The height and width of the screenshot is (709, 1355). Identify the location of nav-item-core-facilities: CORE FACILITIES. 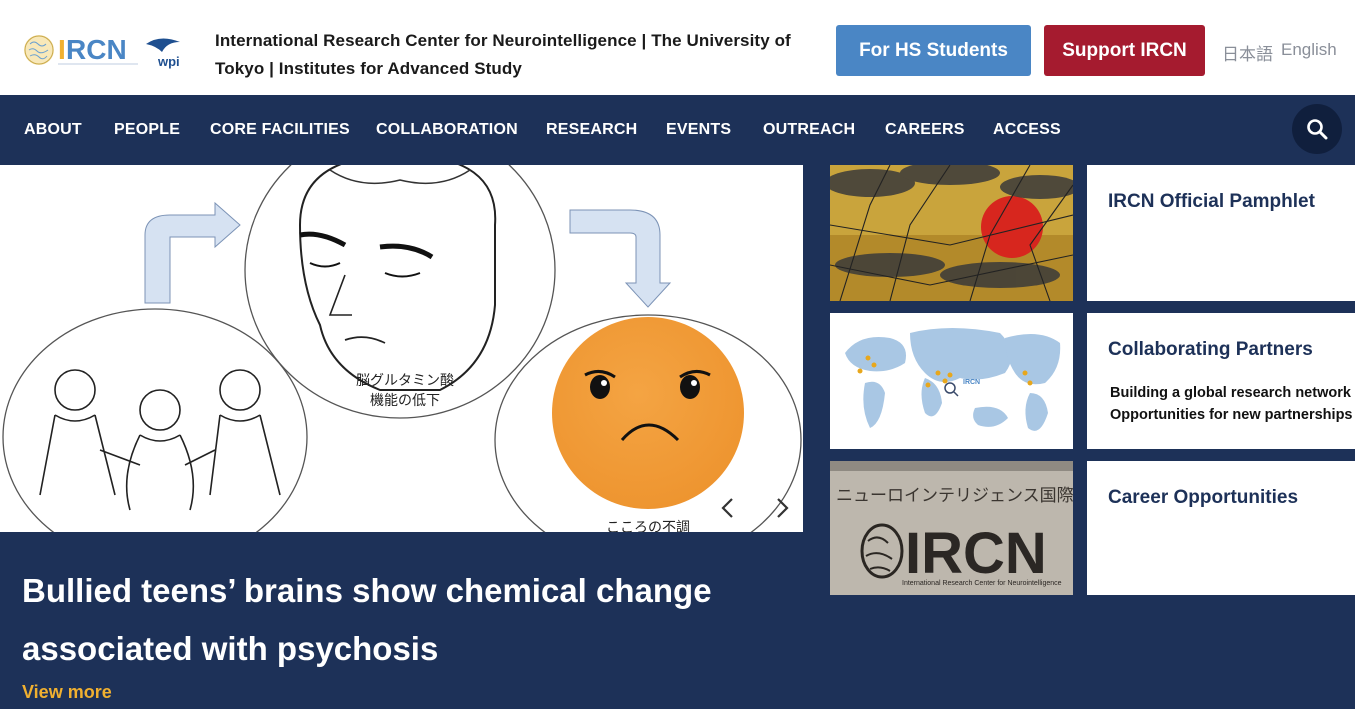
(280, 130).